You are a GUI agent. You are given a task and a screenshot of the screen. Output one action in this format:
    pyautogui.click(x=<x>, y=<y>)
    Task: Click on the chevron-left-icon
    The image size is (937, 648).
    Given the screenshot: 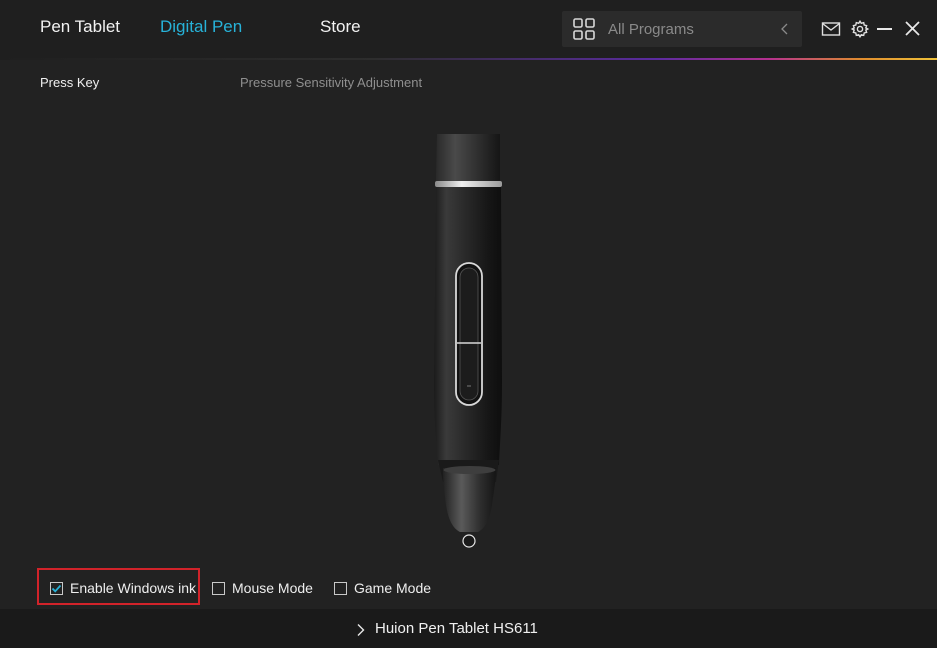 What is the action you would take?
    pyautogui.click(x=784, y=29)
    